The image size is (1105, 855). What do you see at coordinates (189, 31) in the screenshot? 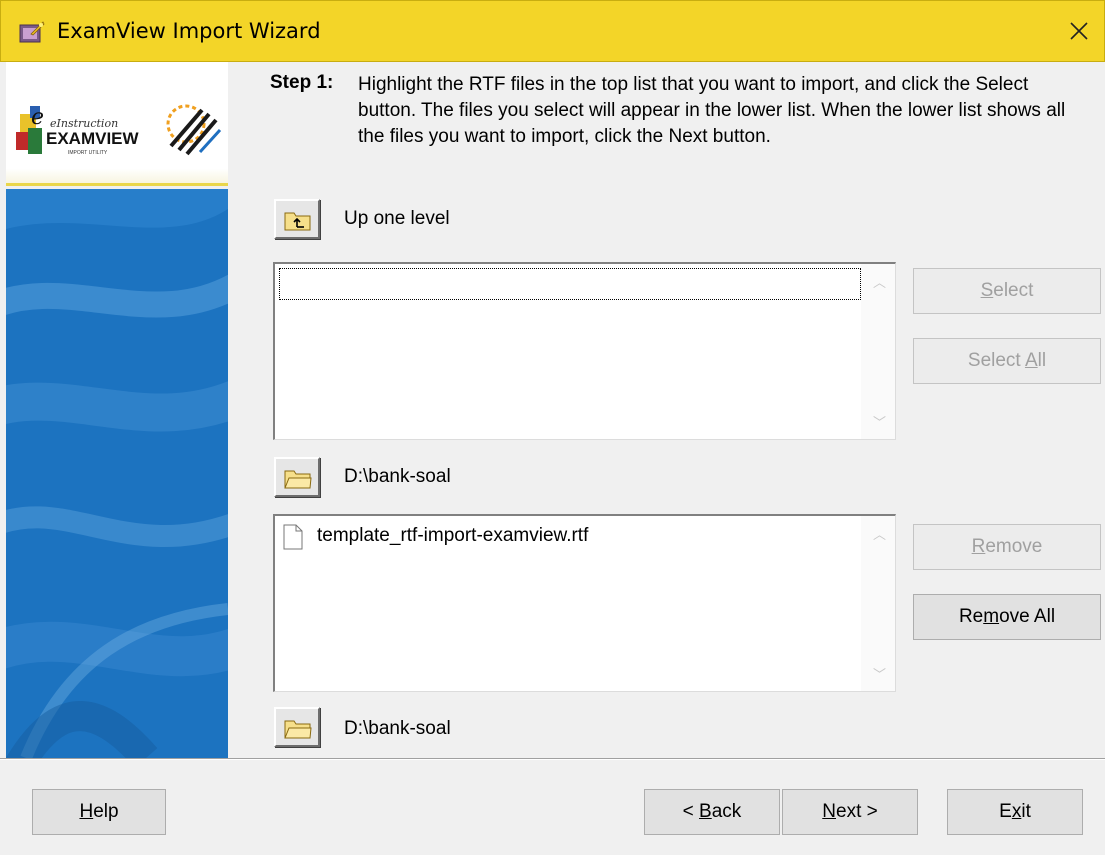
I see `window-title: ExamView Import Wizard` at bounding box center [189, 31].